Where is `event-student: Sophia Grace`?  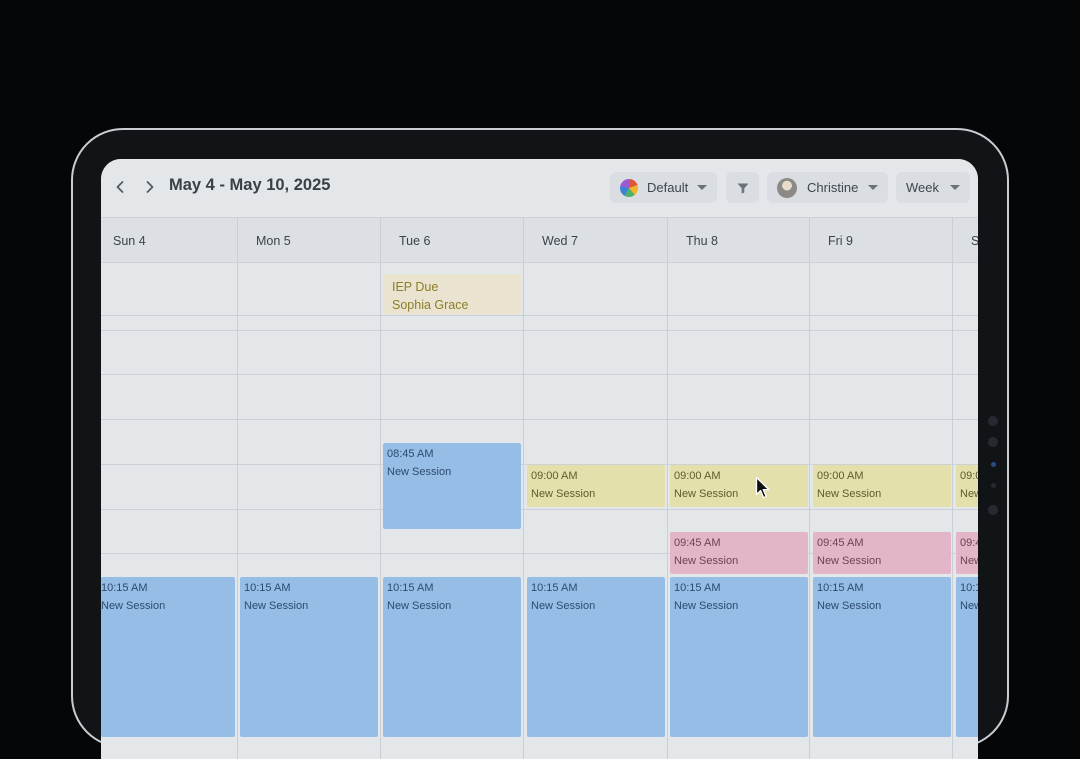 event-student: Sophia Grace is located at coordinates (430, 305).